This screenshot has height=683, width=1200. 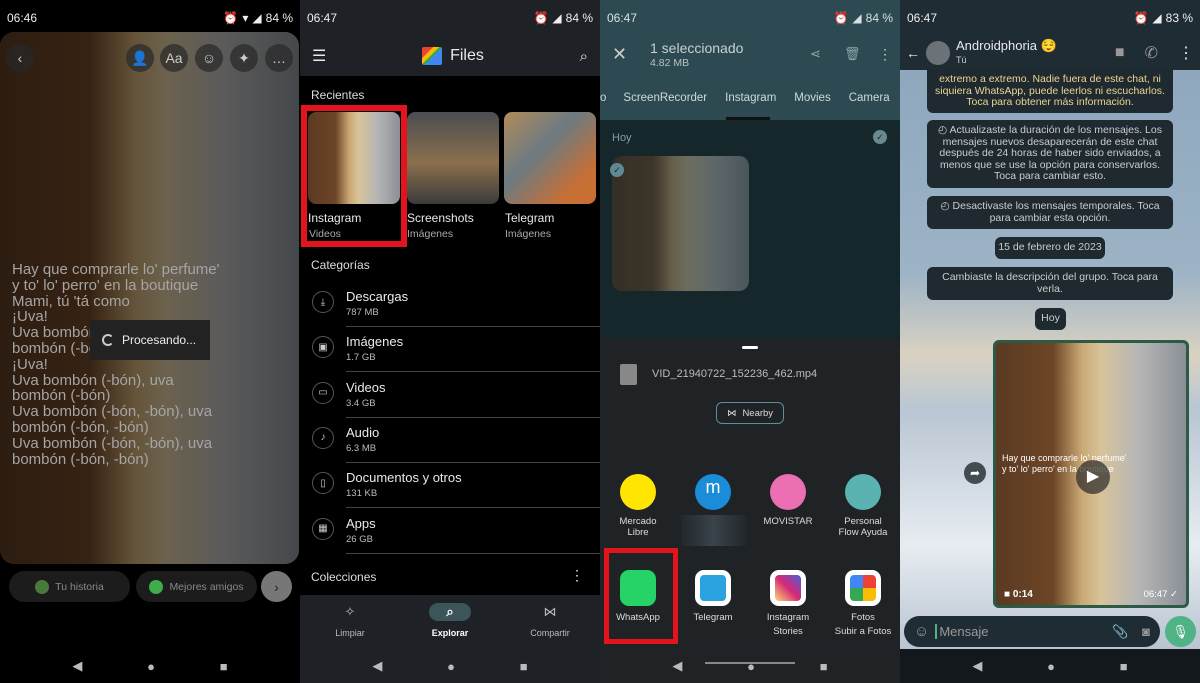 What do you see at coordinates (619, 54) in the screenshot?
I see `close-icon: ✕` at bounding box center [619, 54].